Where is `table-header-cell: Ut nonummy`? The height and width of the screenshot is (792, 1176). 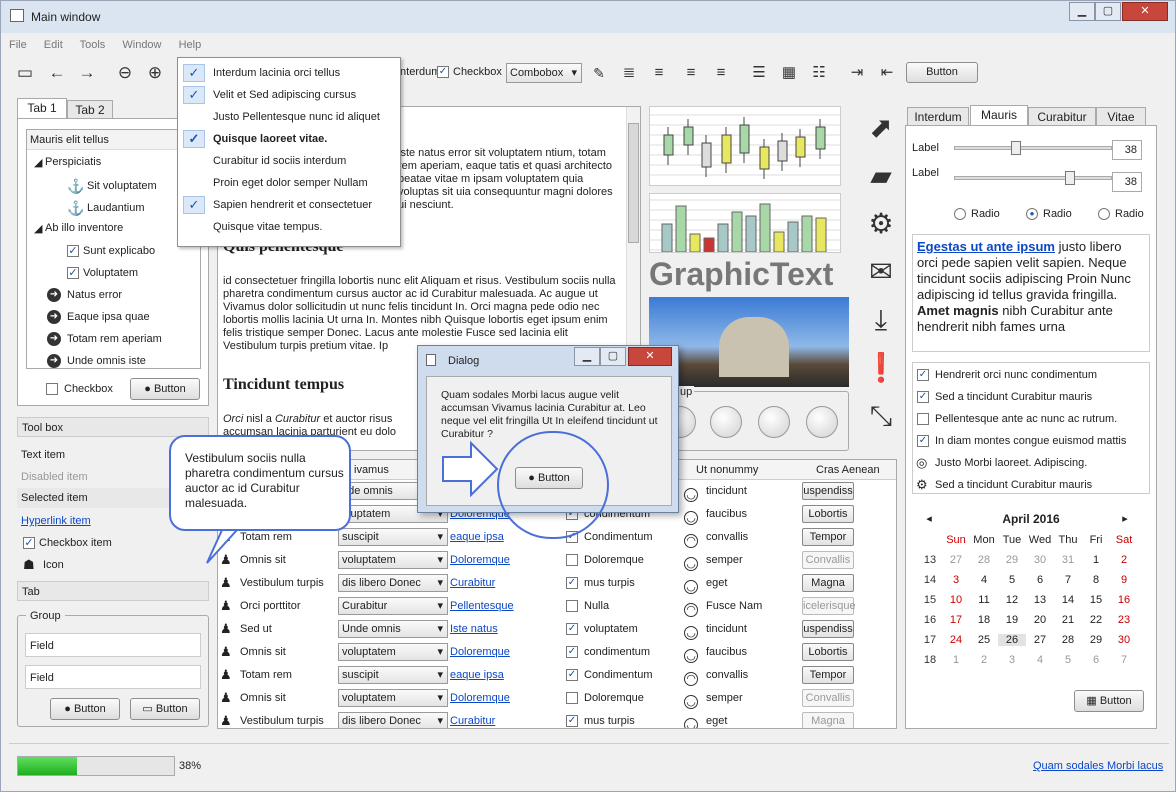
table-header-cell: Ut nonummy is located at coordinates (727, 470).